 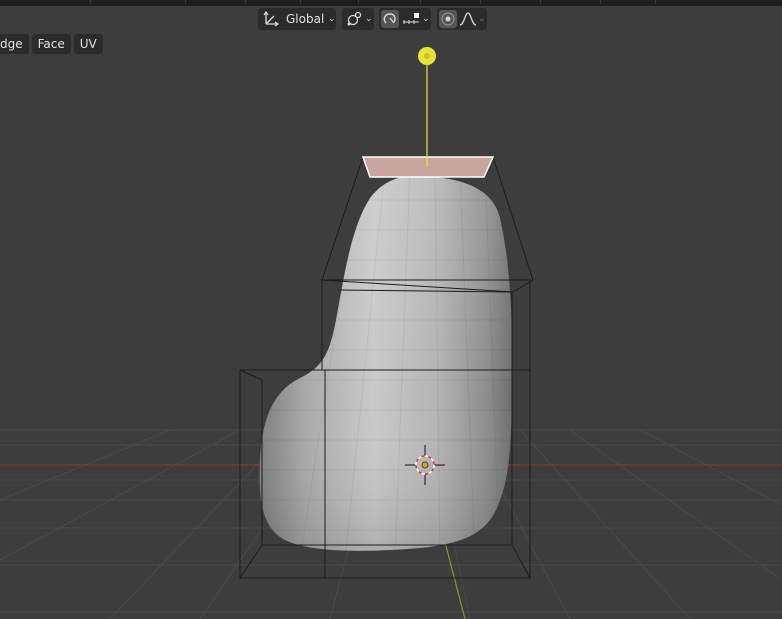 What do you see at coordinates (88, 44) in the screenshot?
I see `menu-uv: UV` at bounding box center [88, 44].